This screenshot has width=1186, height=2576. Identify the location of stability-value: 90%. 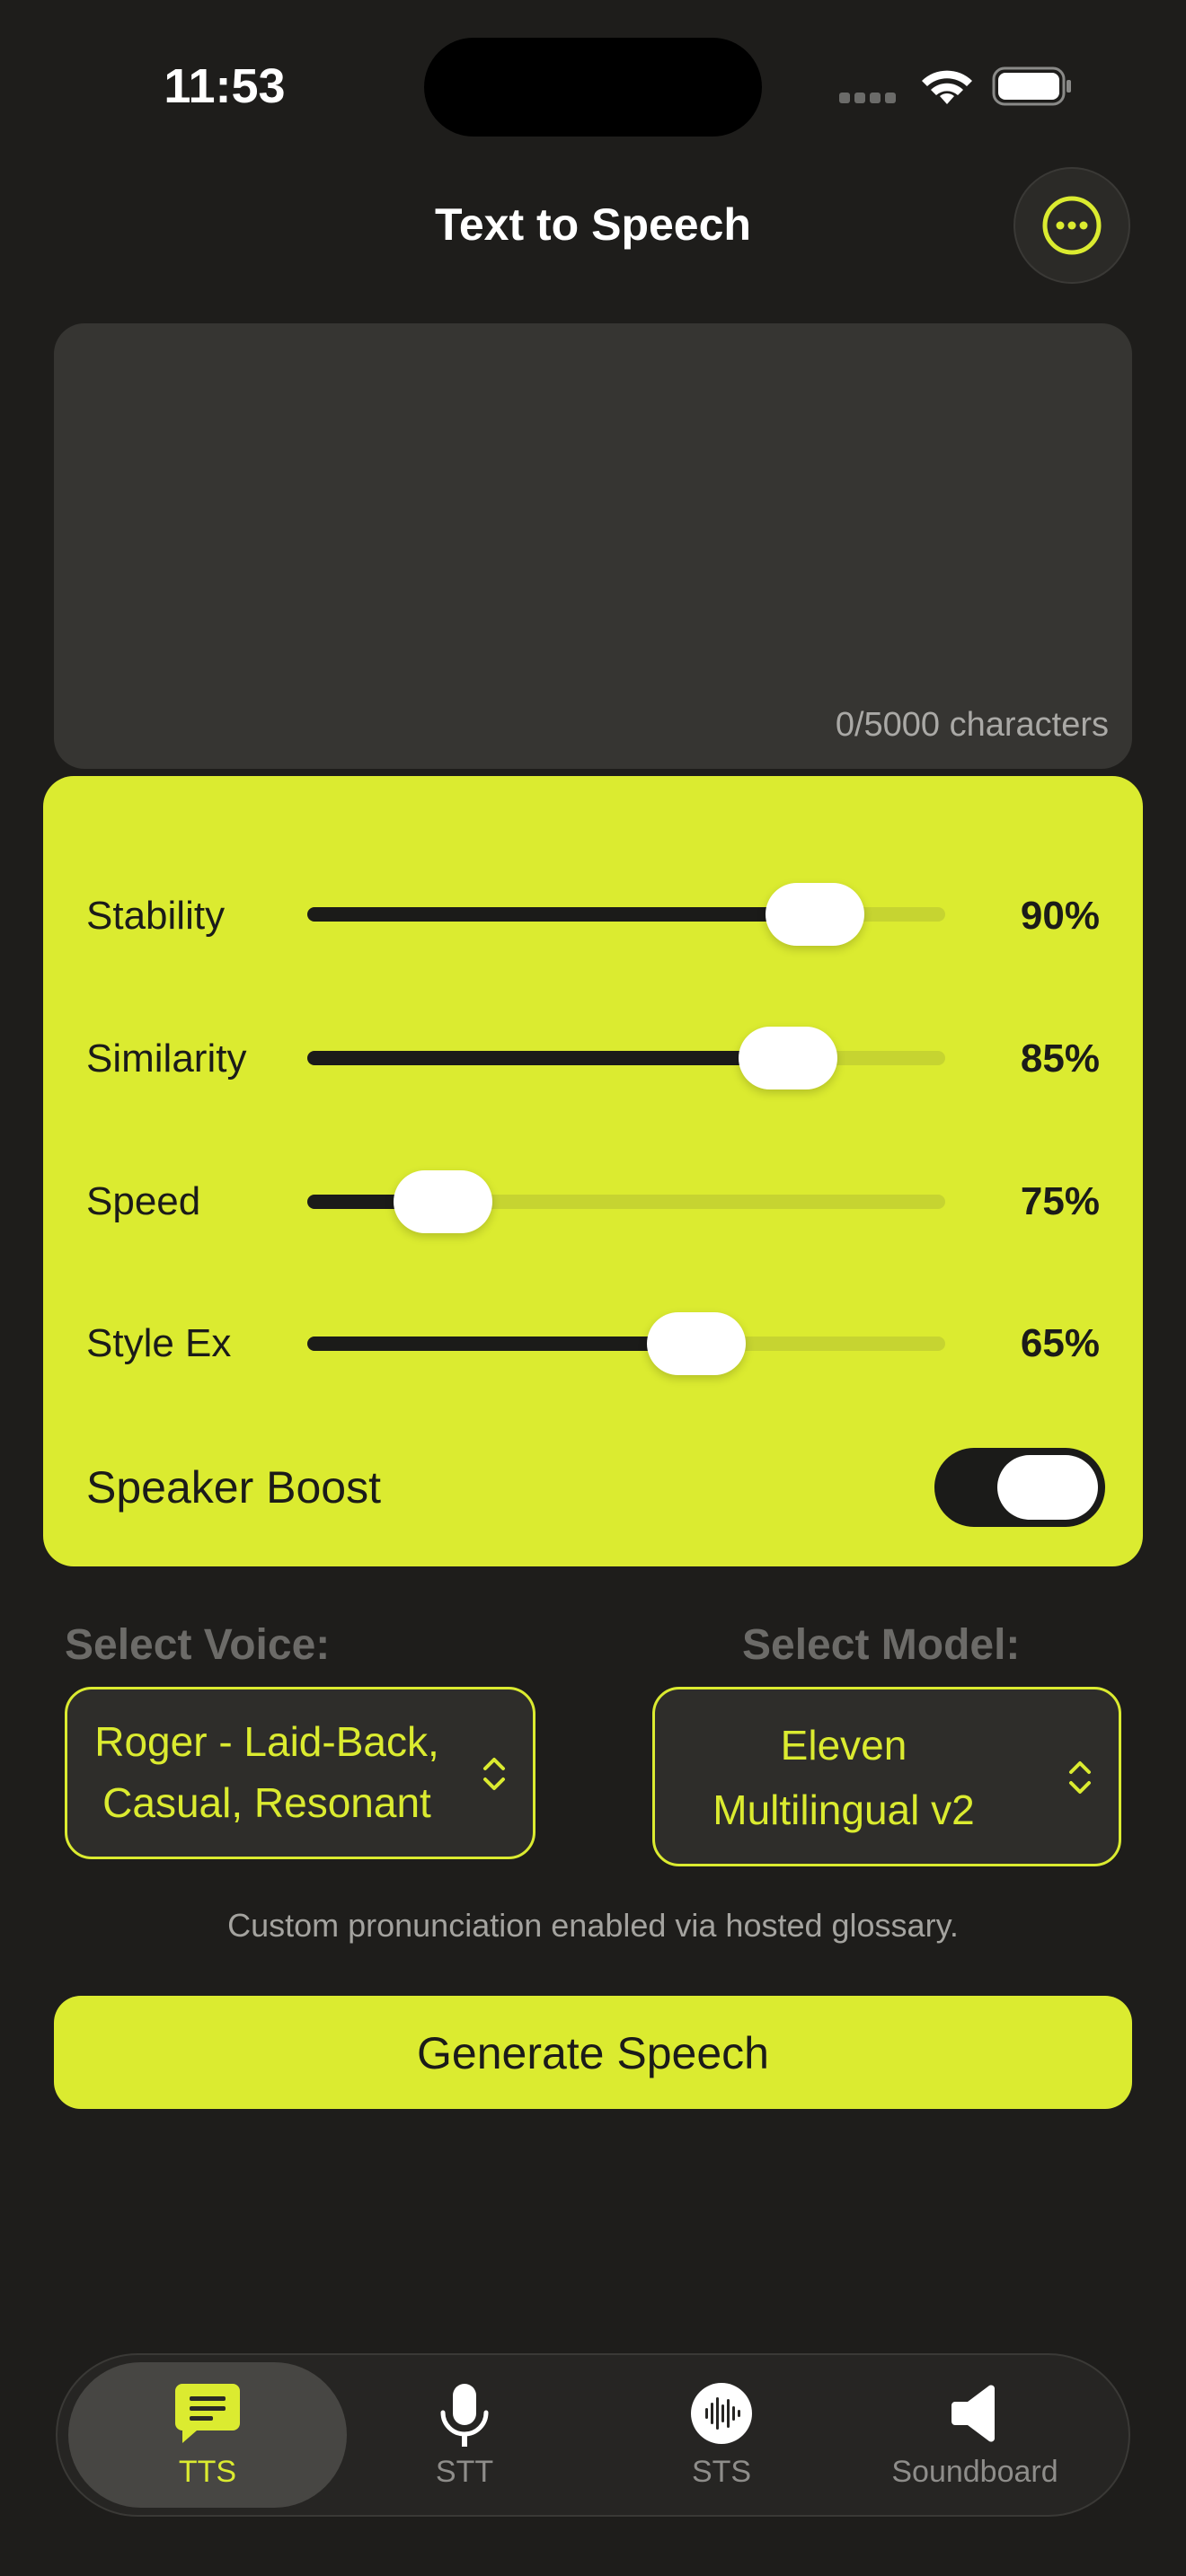
(1060, 916).